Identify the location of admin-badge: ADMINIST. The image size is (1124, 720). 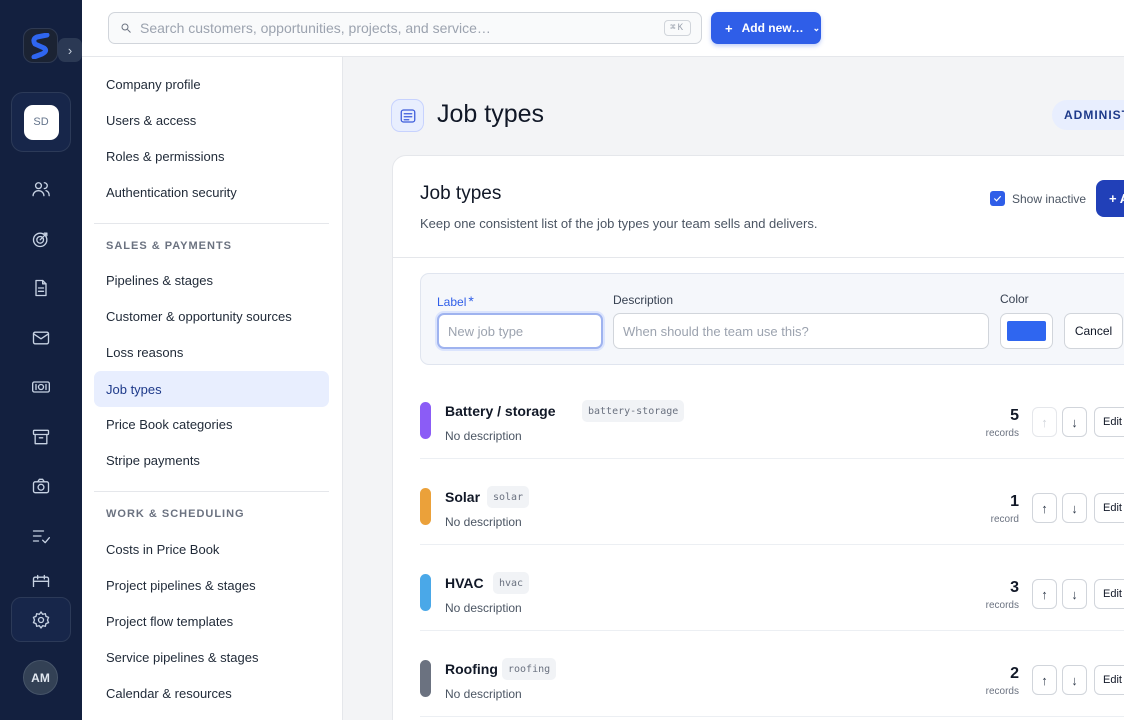
(1088, 115).